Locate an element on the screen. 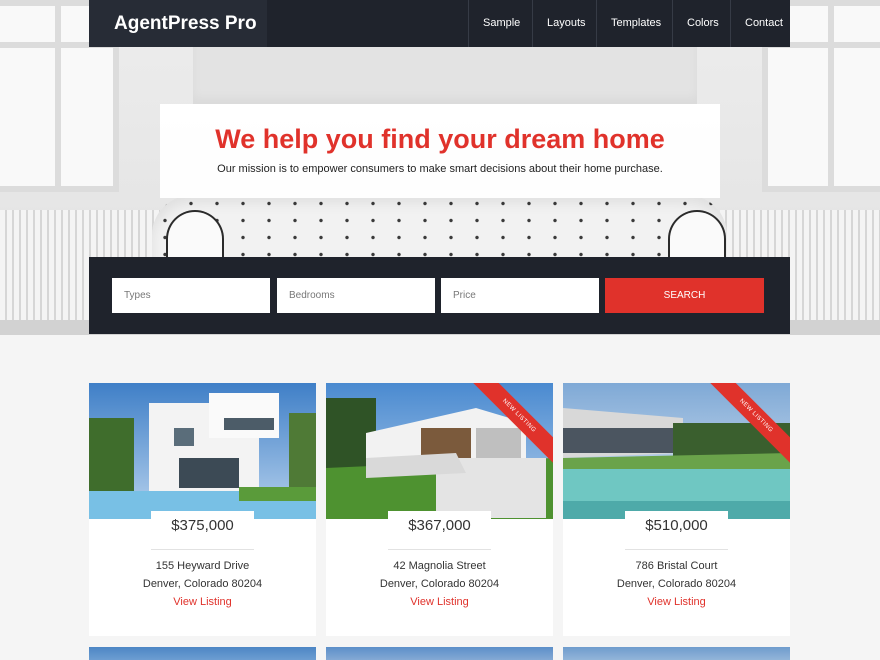 This screenshot has height=660, width=880. property-search-bar: Types Bedrooms Price SEARCH is located at coordinates (439, 295).